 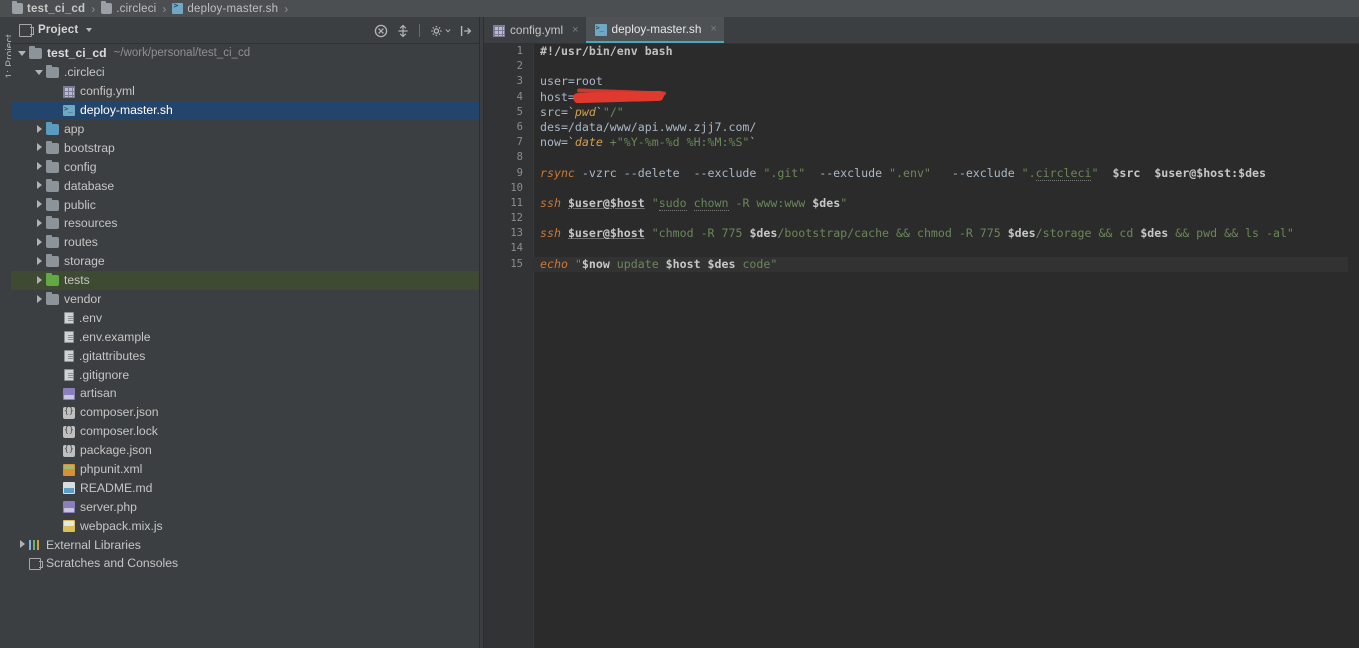 What do you see at coordinates (89, 30) in the screenshot?
I see `chevron-down-icon` at bounding box center [89, 30].